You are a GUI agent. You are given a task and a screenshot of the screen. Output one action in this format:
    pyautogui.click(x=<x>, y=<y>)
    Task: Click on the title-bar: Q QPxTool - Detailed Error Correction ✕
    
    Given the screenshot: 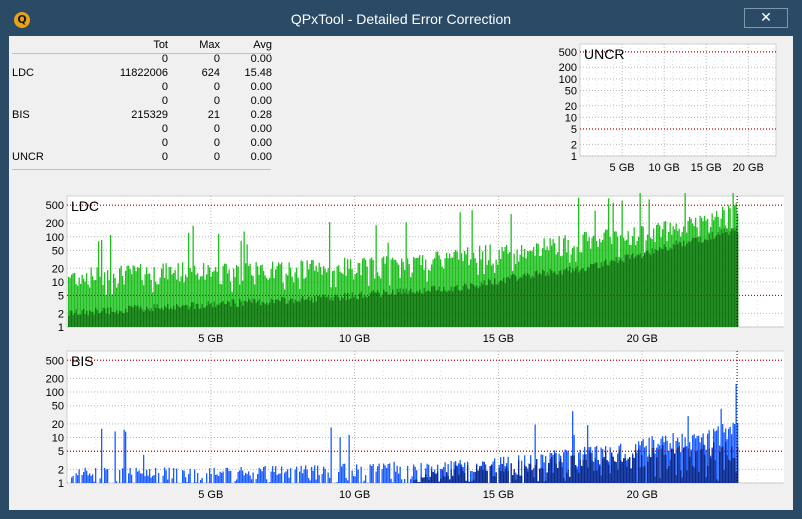 What is the action you would take?
    pyautogui.click(x=401, y=18)
    